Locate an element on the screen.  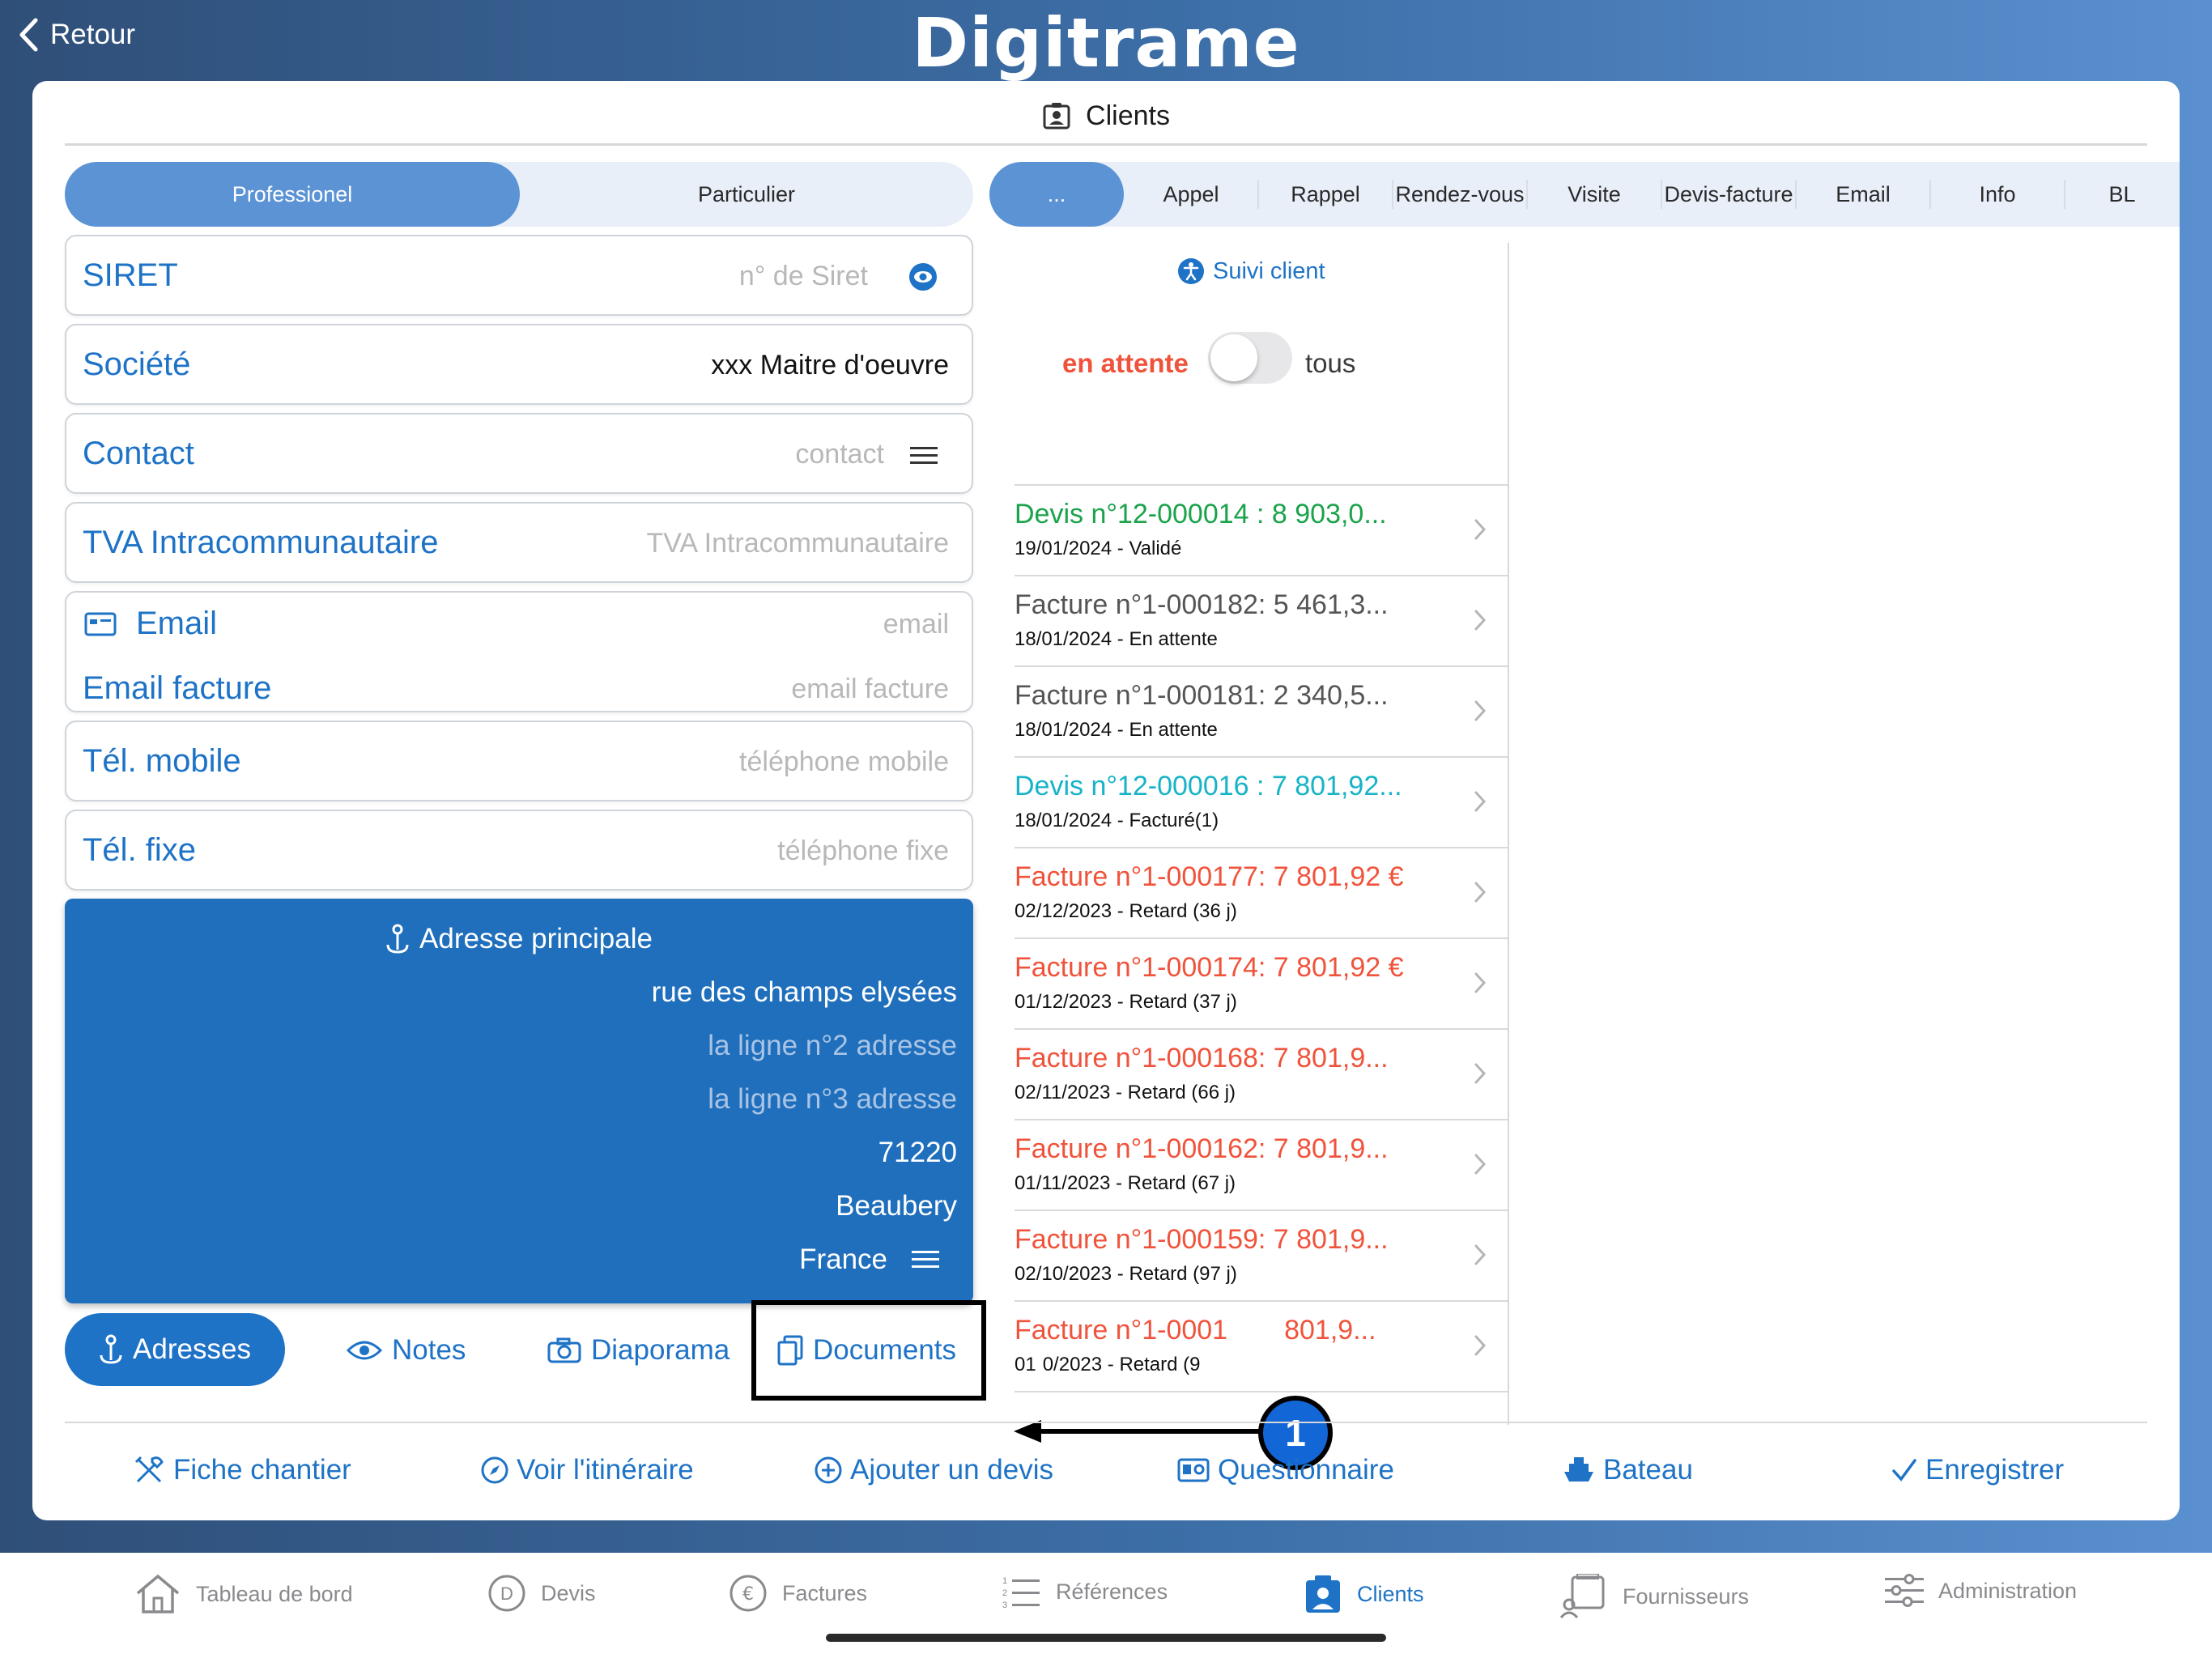
enregistrer-label: Enregistrer is located at coordinates (1995, 1470).